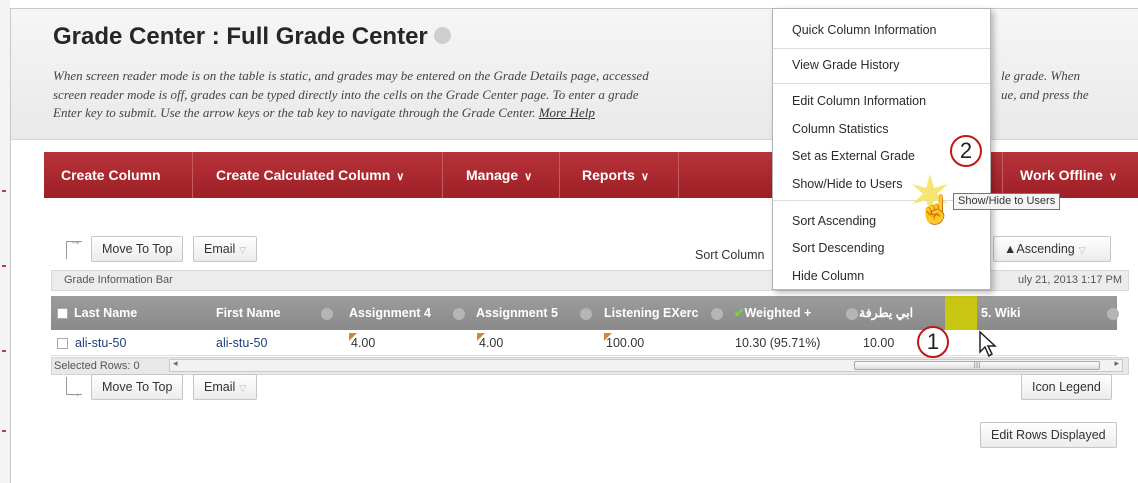 The height and width of the screenshot is (483, 1138). I want to click on manage-label: Manage, so click(492, 175).